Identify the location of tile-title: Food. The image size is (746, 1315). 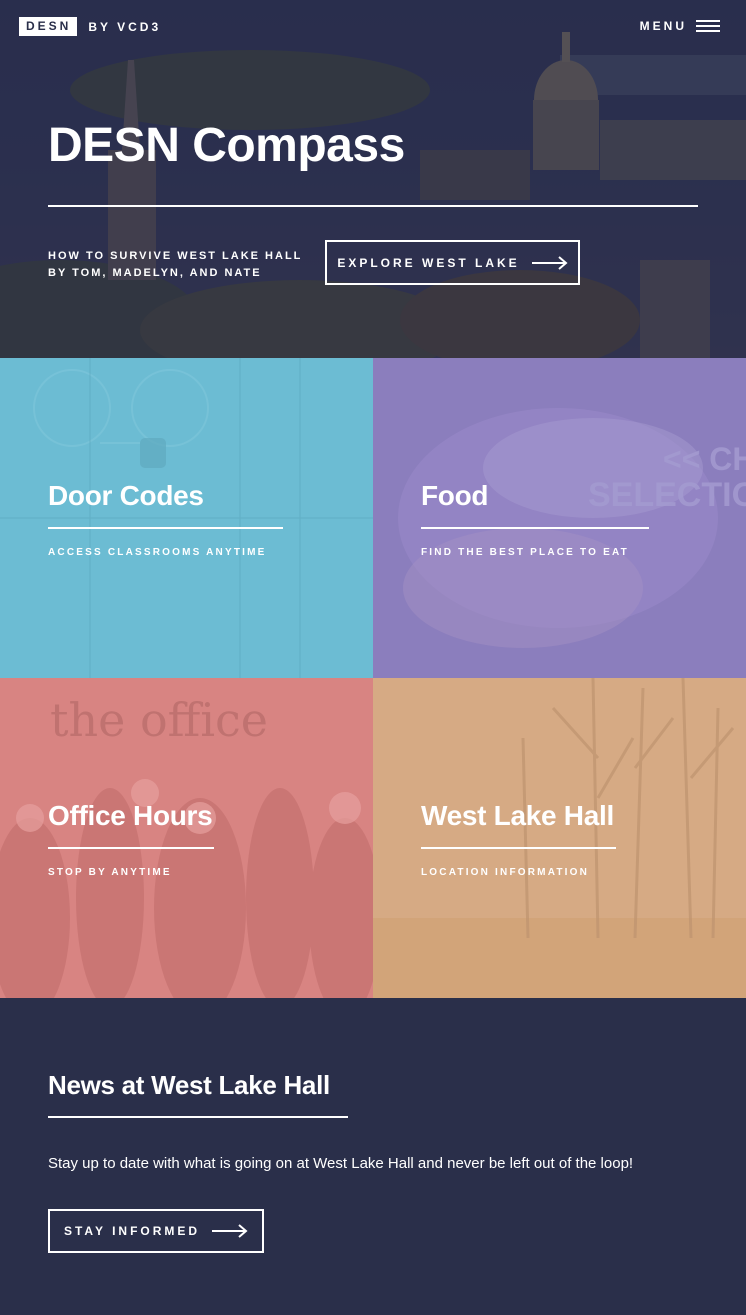
(455, 495).